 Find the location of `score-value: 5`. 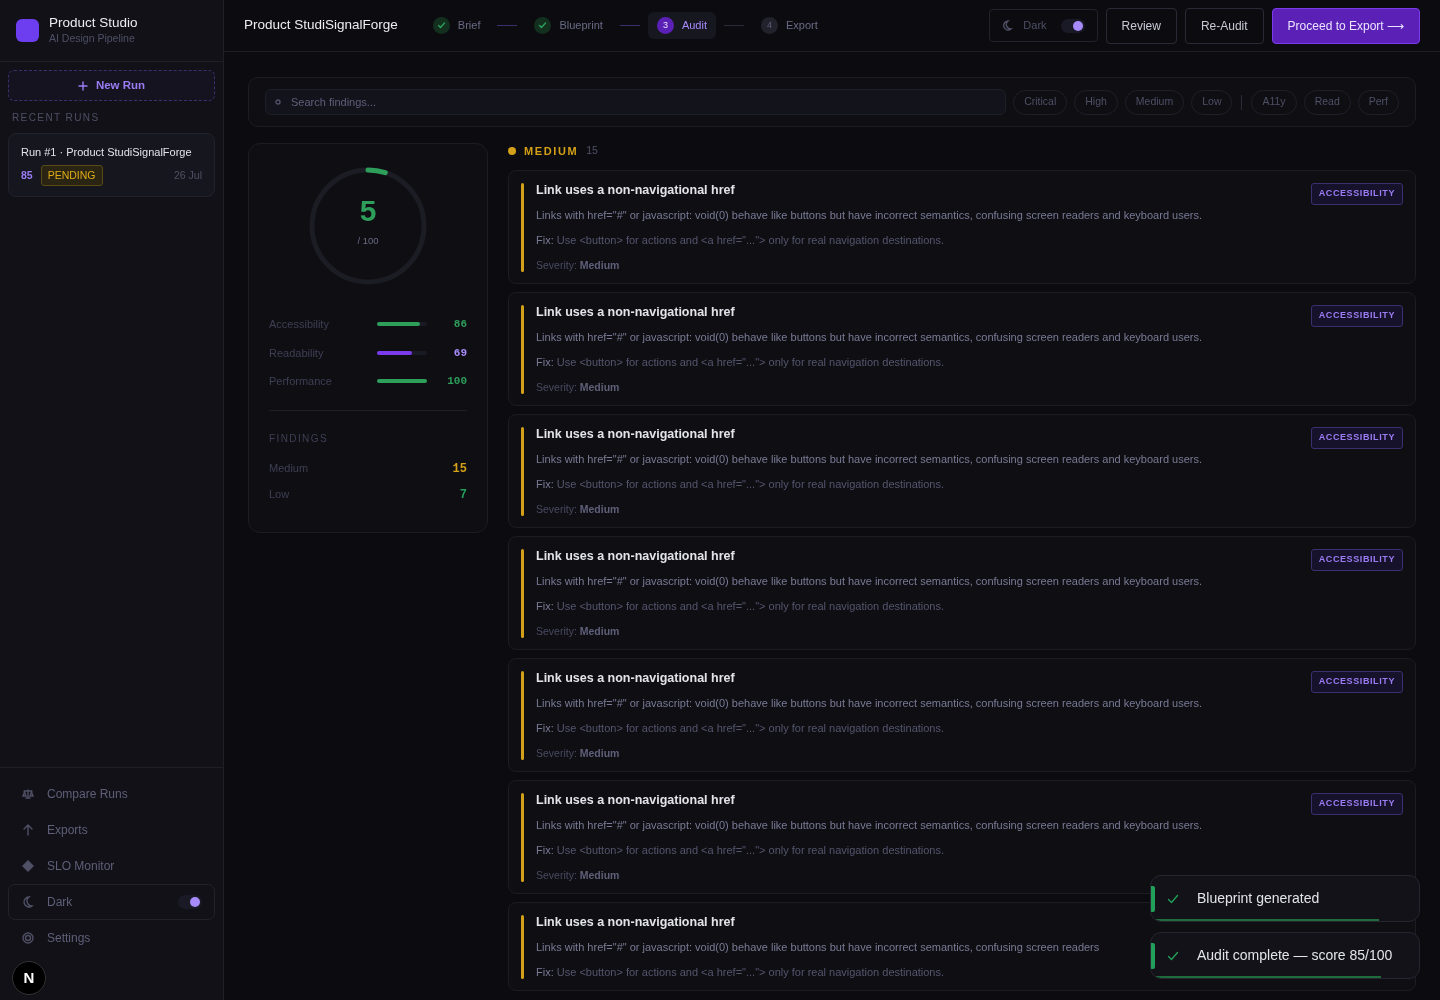

score-value: 5 is located at coordinates (368, 211).